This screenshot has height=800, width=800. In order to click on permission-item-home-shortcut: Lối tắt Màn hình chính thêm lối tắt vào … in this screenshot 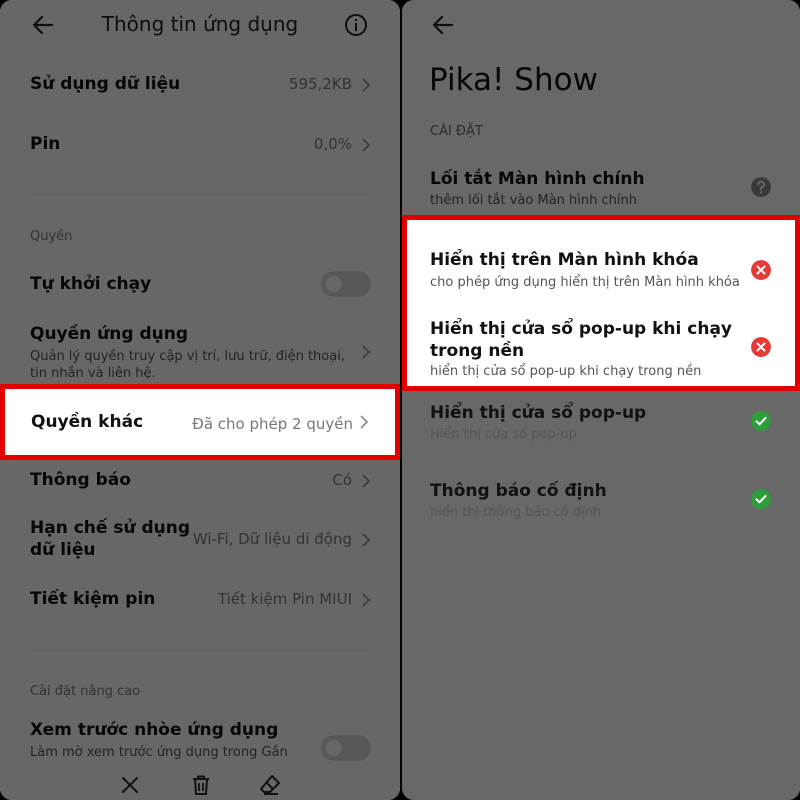, I will do `click(601, 187)`.